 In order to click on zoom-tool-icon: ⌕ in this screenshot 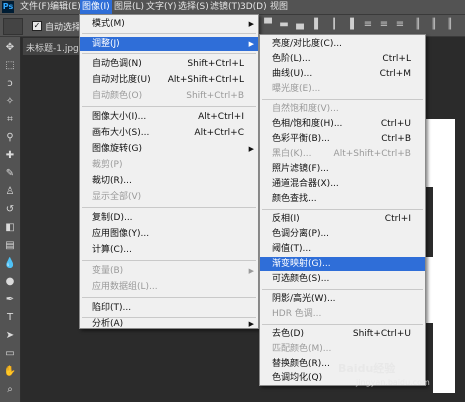, I will do `click(10, 390)`.